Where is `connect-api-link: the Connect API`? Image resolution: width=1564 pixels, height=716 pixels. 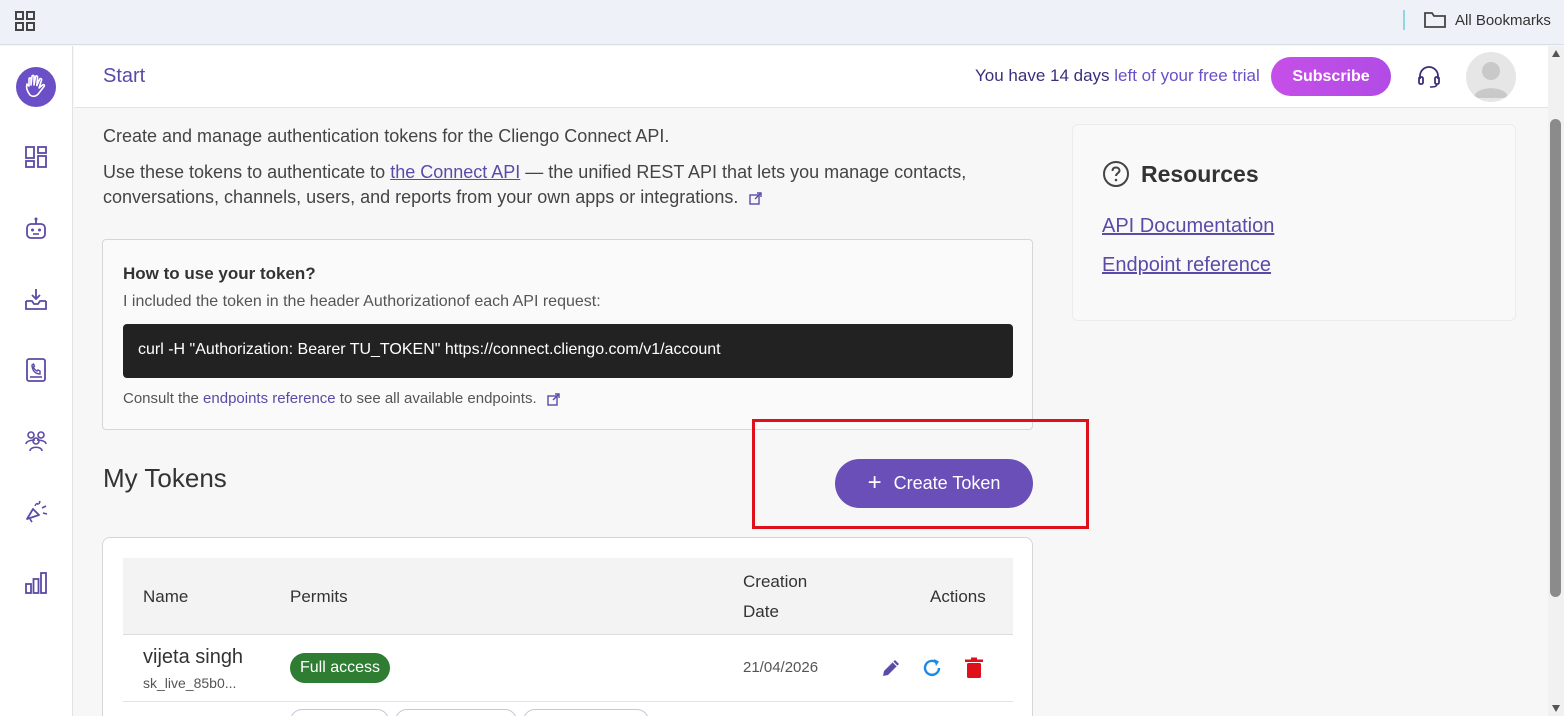 connect-api-link: the Connect API is located at coordinates (455, 172).